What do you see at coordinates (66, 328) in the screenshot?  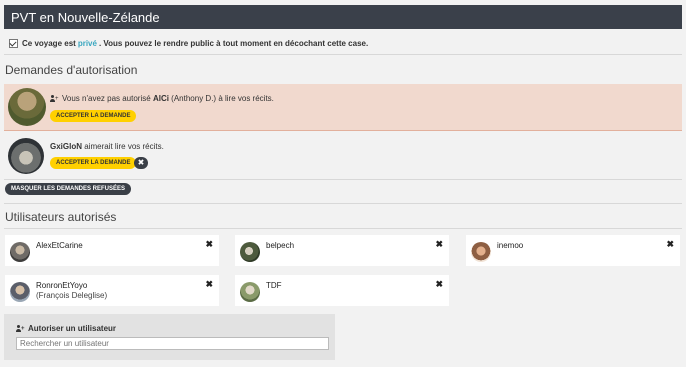 I see `authorize-label: + Autoriser un utilisateur` at bounding box center [66, 328].